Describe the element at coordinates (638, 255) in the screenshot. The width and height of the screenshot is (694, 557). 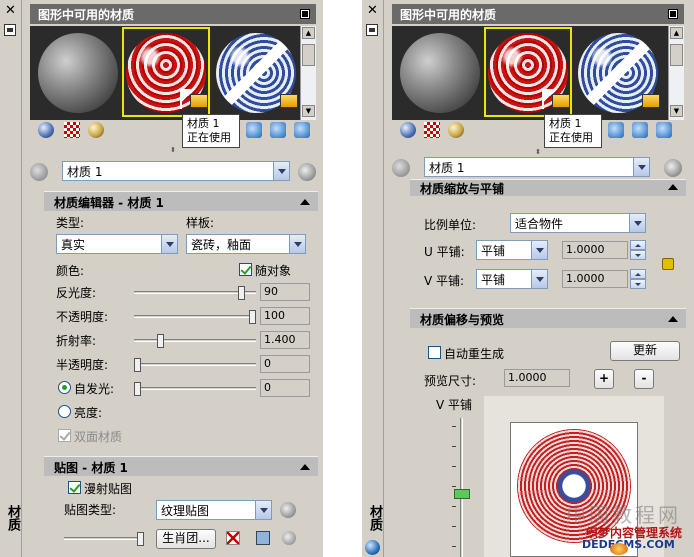
I see `u-spin-down-icon` at that location.